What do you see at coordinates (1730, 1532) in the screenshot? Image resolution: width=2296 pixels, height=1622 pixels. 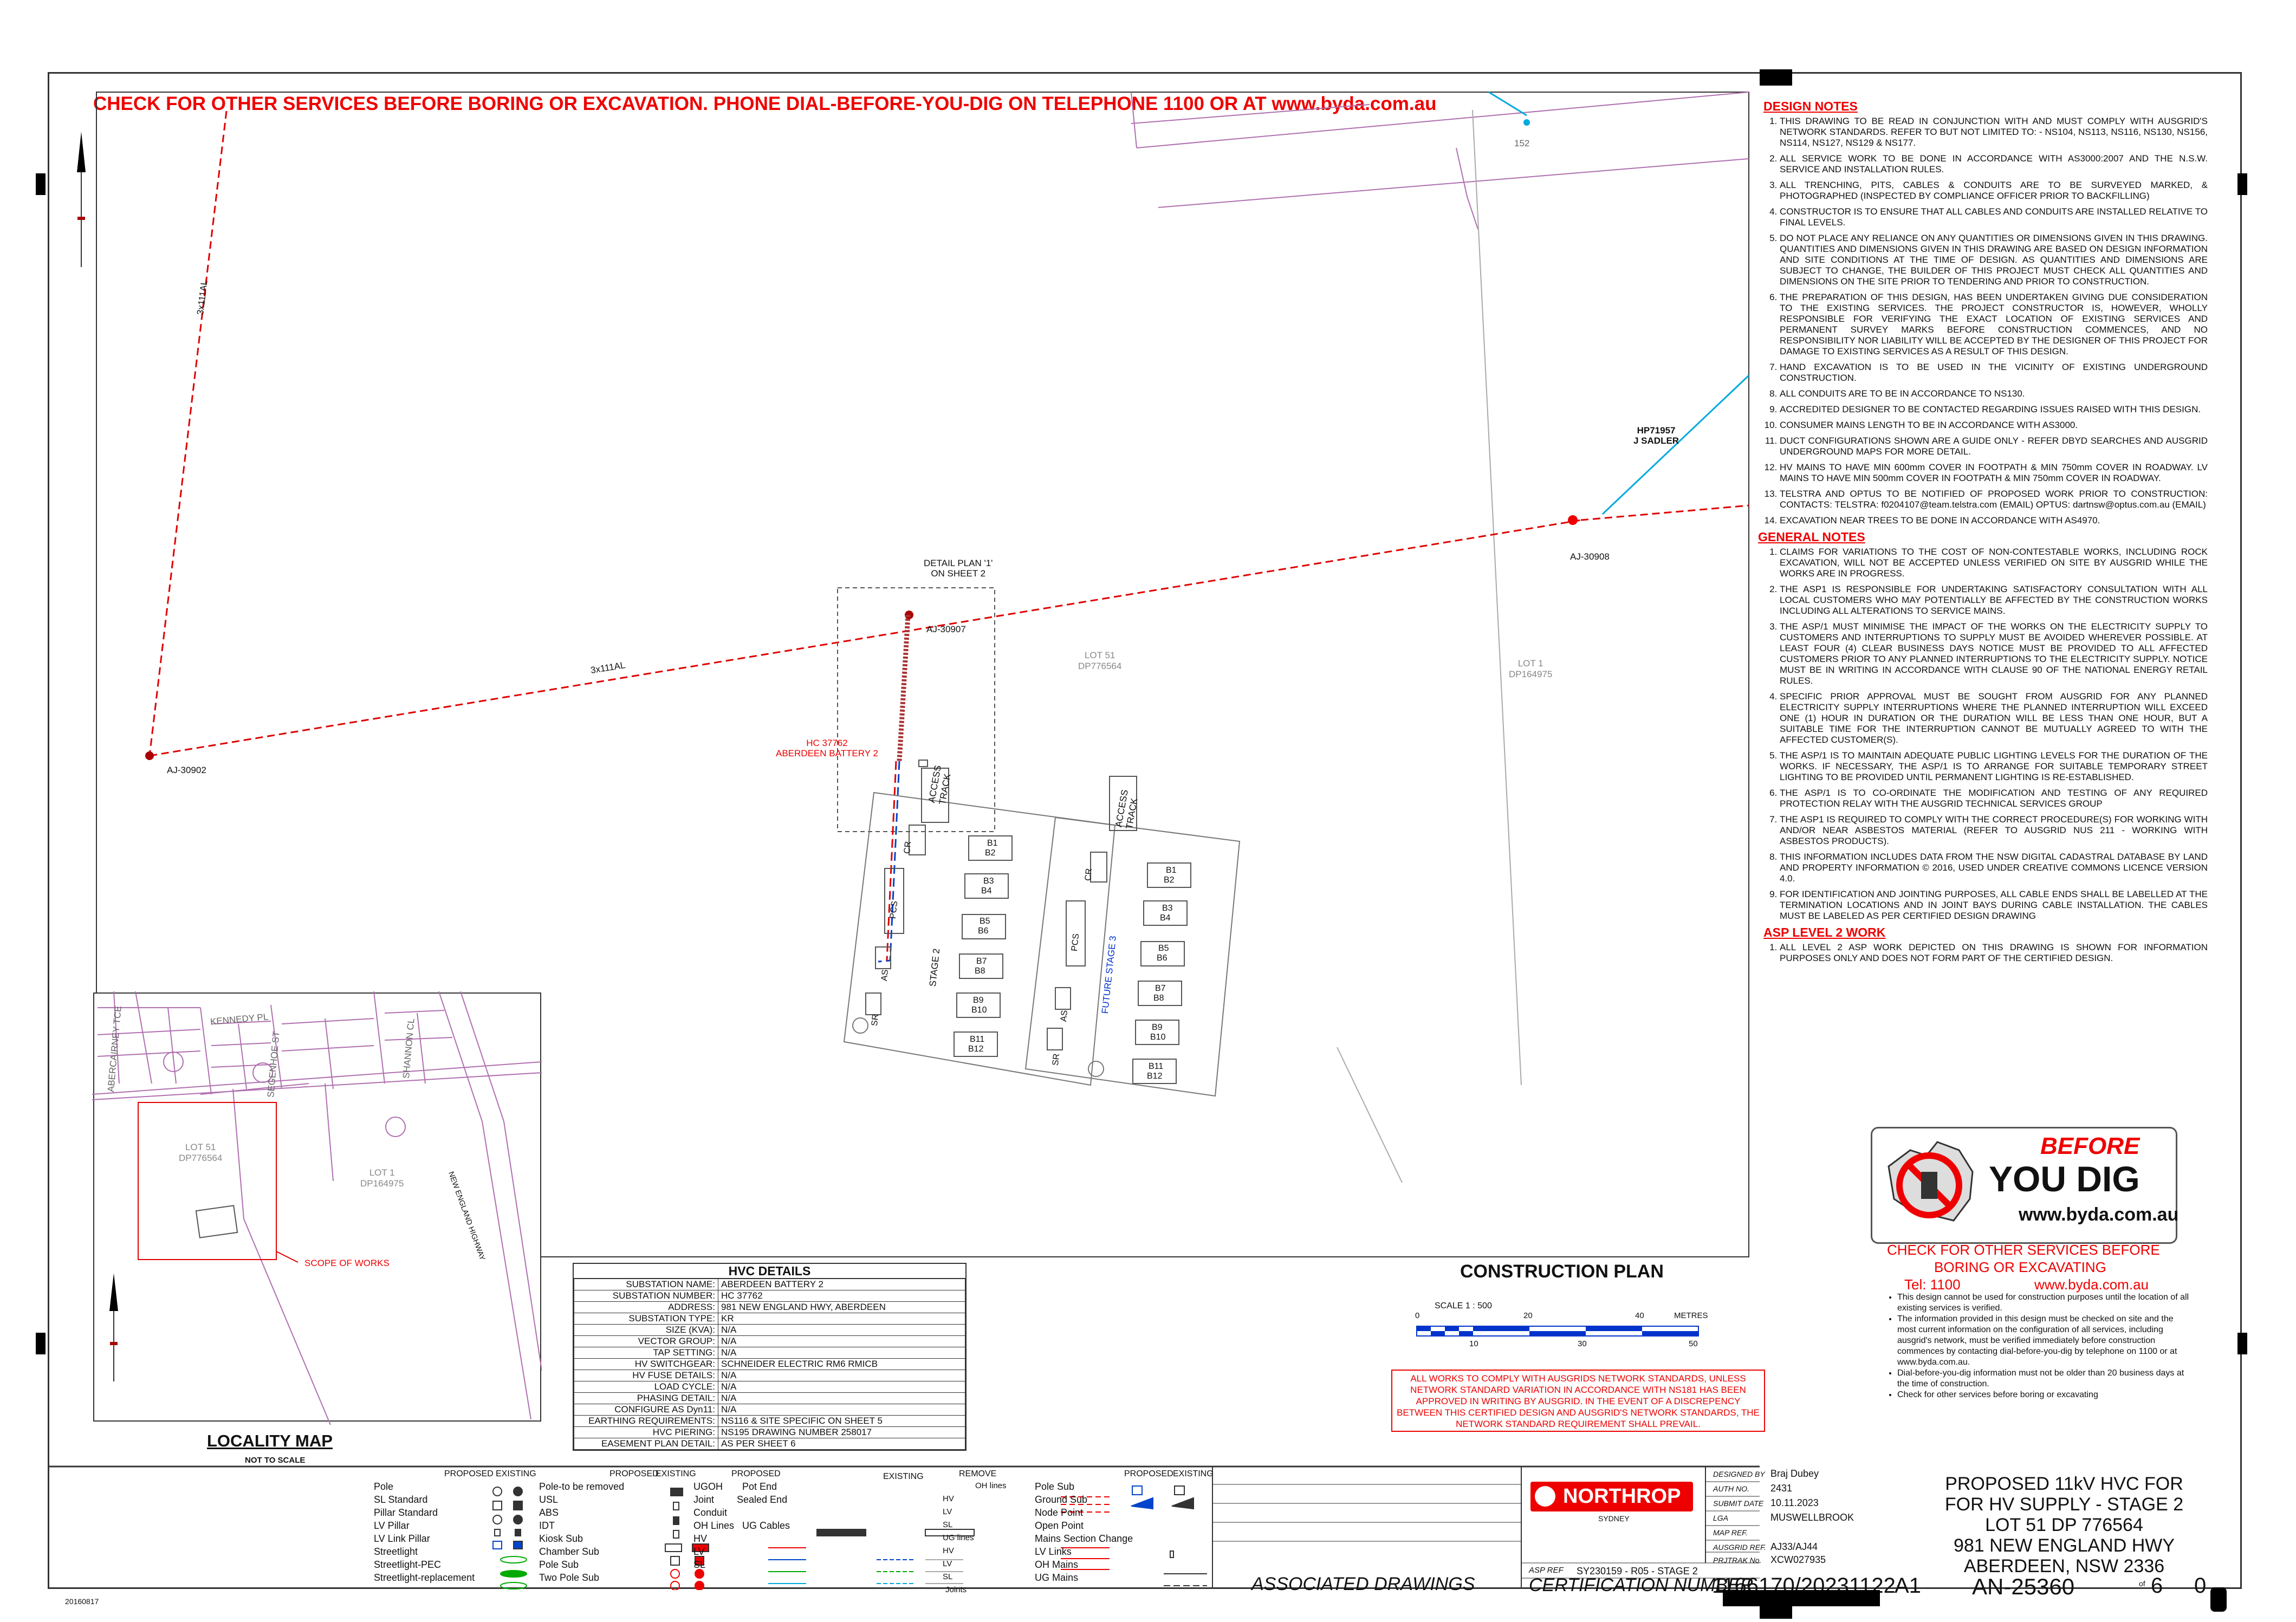 I see `map-ref-label: MAP REF.` at bounding box center [1730, 1532].